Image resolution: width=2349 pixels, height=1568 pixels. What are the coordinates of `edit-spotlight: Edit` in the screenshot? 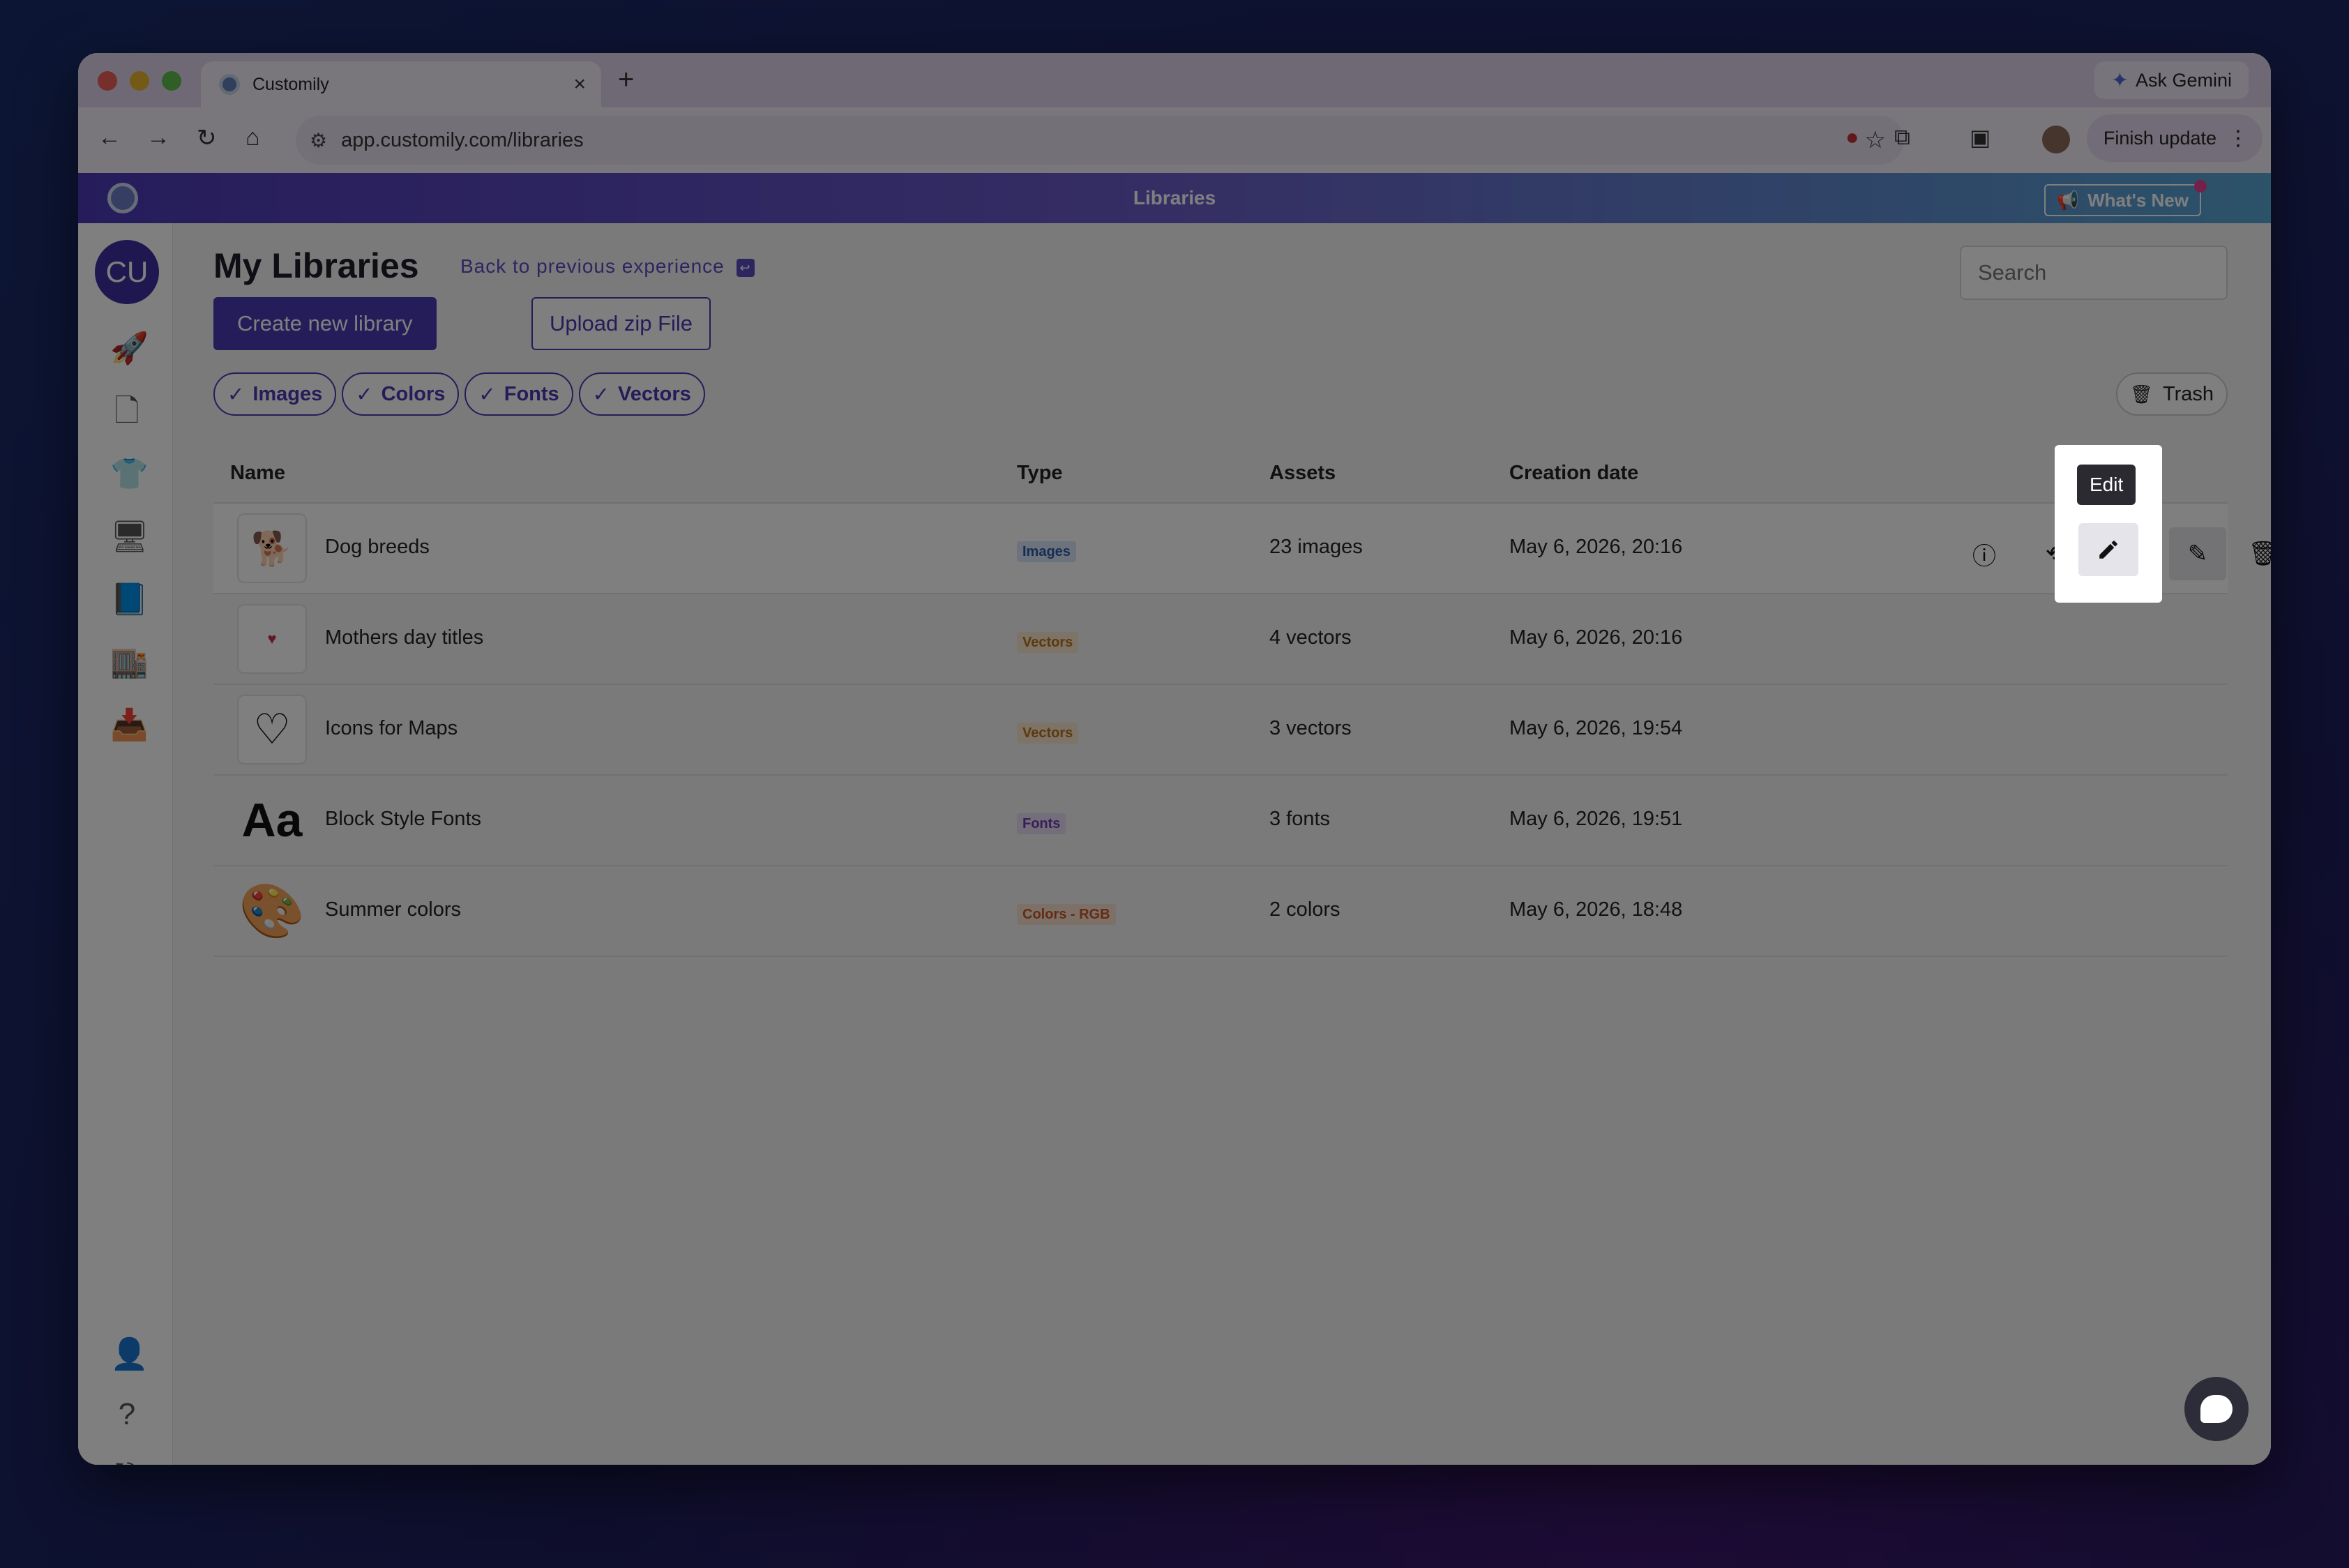 It's located at (2109, 524).